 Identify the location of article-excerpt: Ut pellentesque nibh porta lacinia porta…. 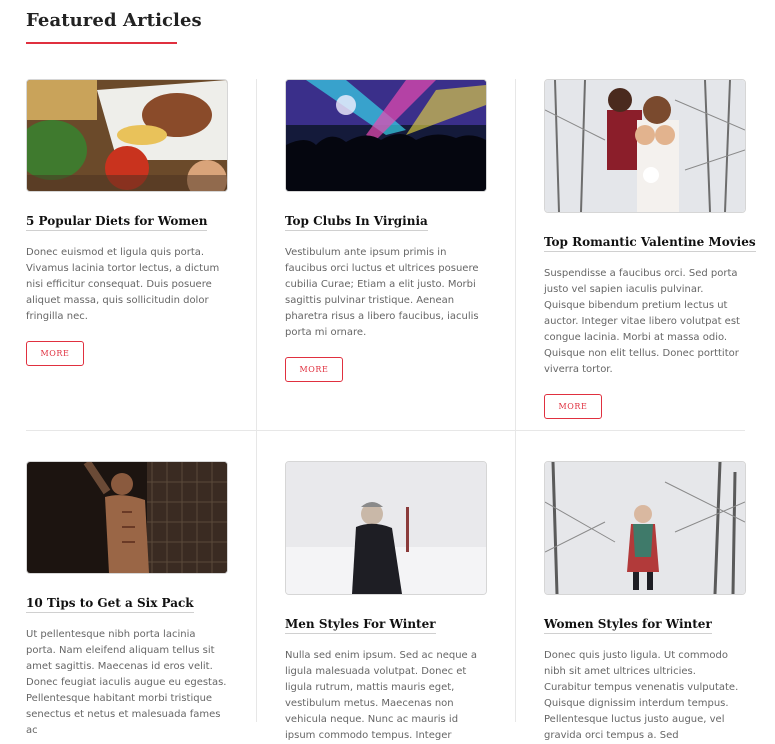
(126, 682).